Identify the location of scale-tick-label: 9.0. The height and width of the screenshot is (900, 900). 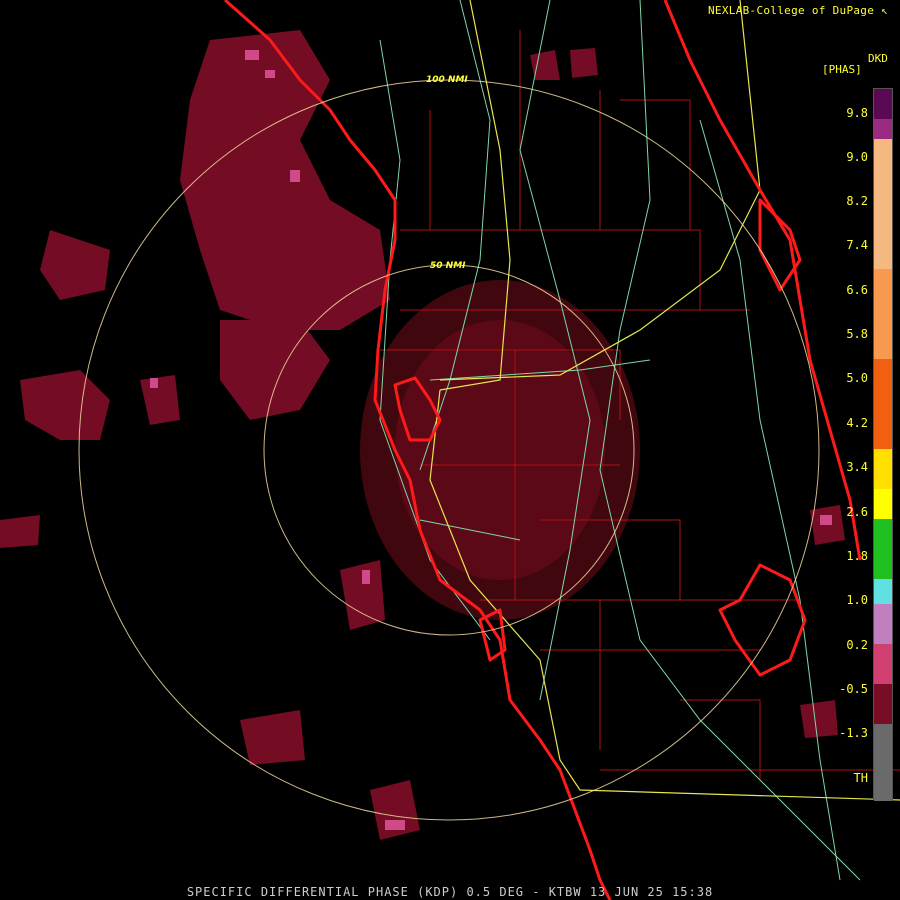
(857, 157).